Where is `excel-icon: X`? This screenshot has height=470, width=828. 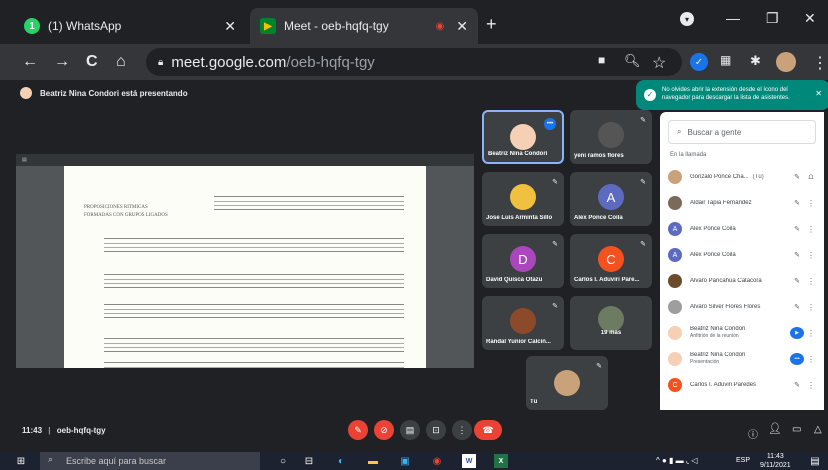
excel-icon: X is located at coordinates (501, 461).